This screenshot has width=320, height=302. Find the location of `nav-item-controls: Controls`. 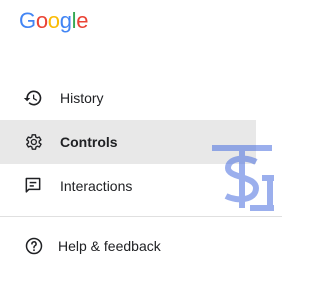

nav-item-controls: Controls is located at coordinates (128, 142).